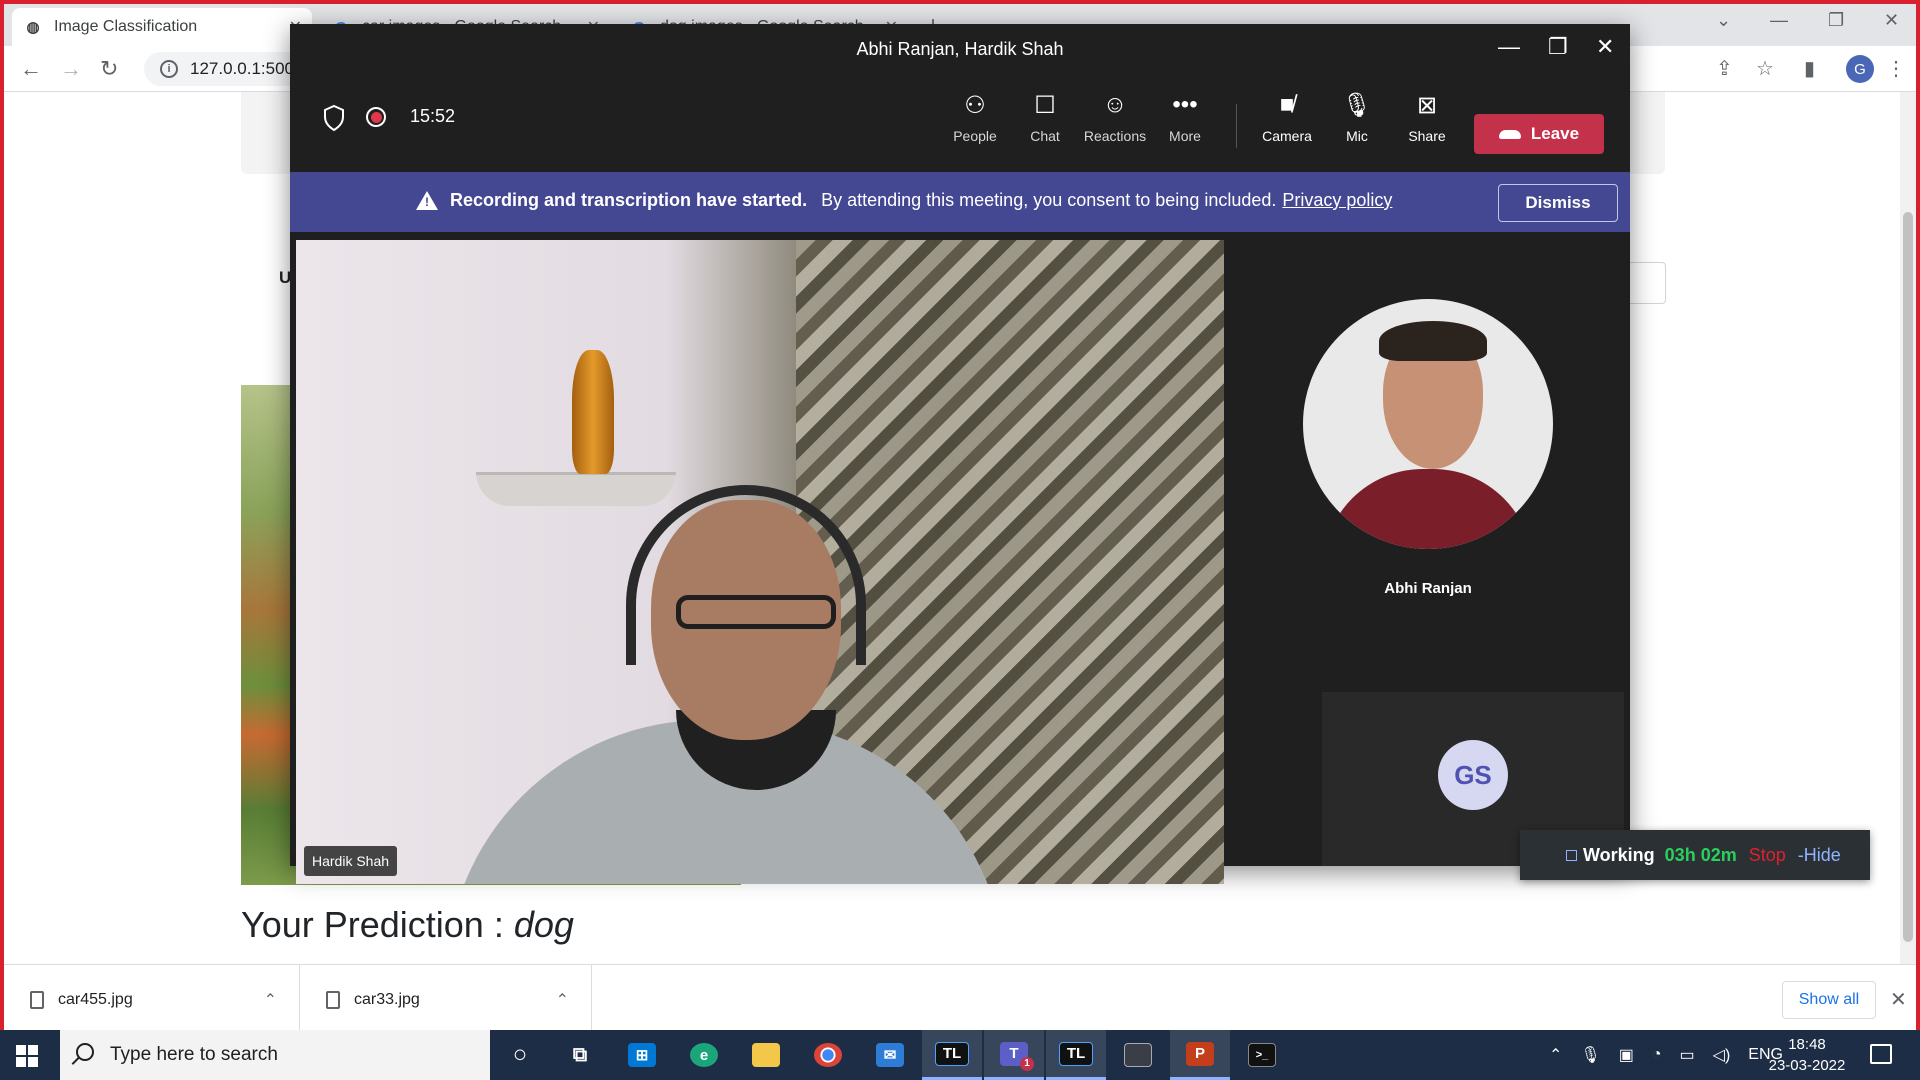 The image size is (1920, 1080). I want to click on hide-link: -Hide, so click(1819, 855).